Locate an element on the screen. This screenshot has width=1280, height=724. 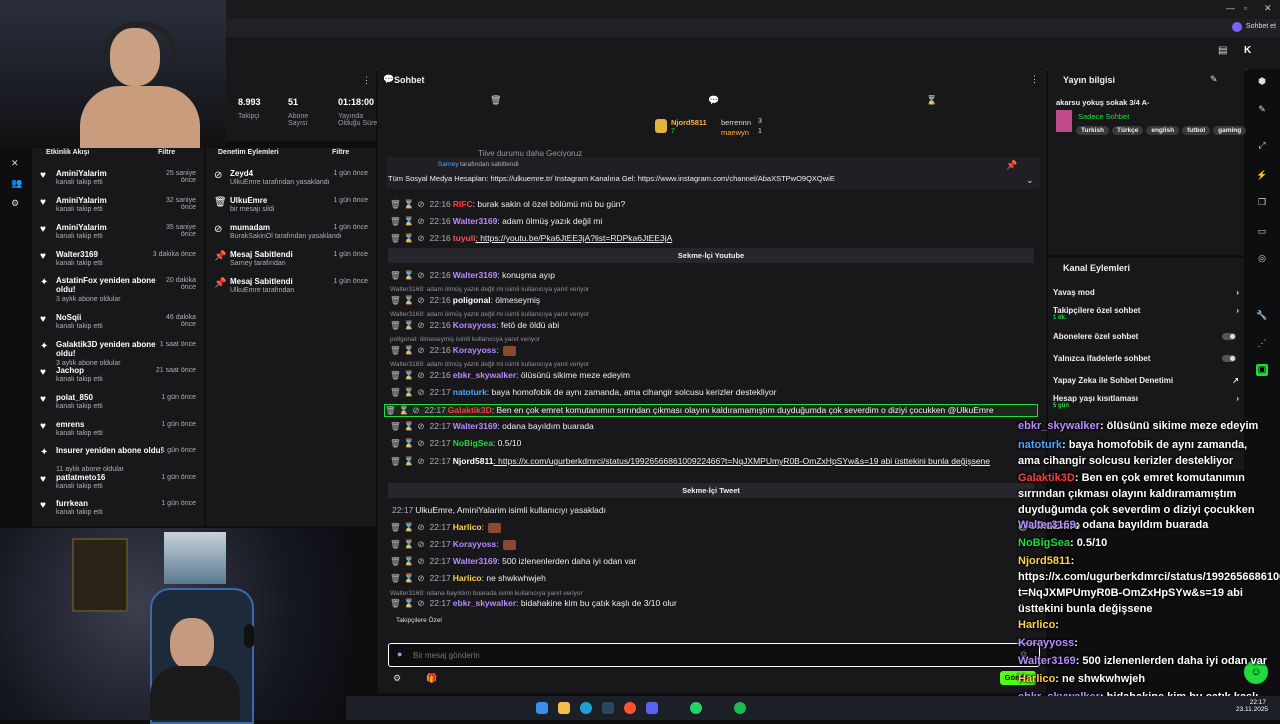
kick-logo-icon: K is located at coordinates (1247, 50).